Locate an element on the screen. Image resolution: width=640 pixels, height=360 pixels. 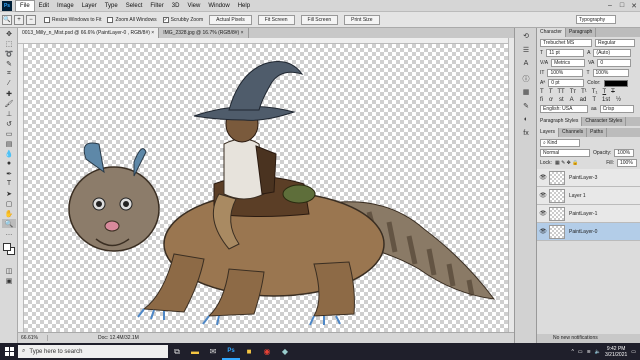
superscript-icon: T¹ is located at coordinates (584, 92).